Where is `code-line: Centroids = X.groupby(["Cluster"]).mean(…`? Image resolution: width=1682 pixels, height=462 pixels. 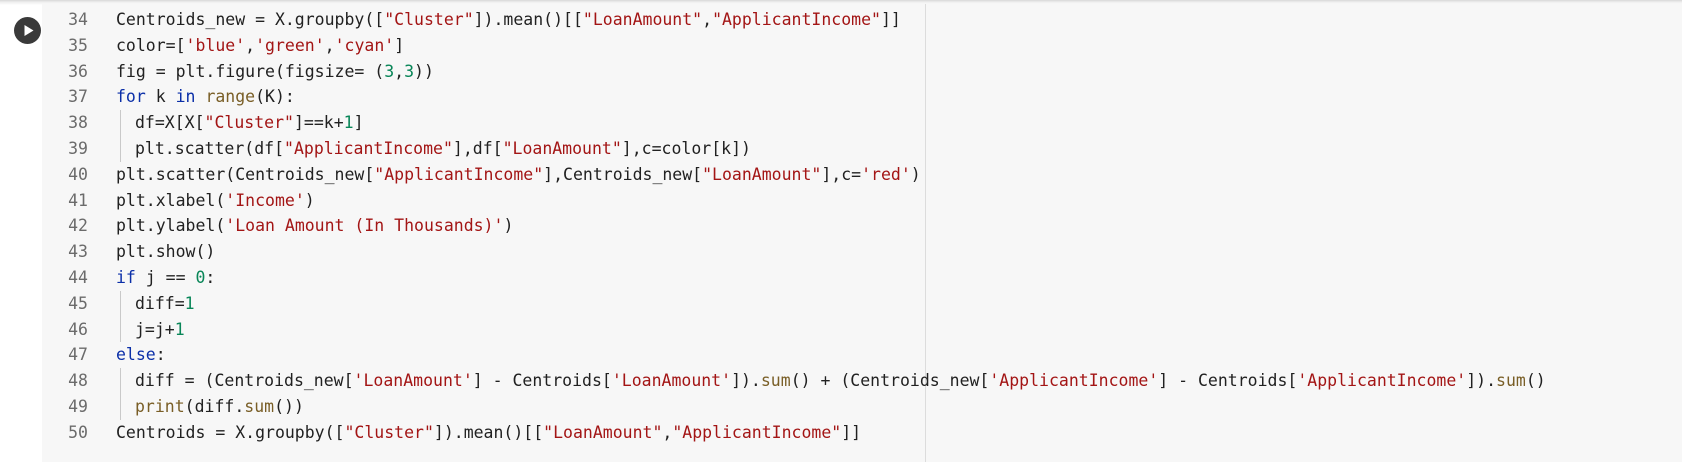 code-line: Centroids = X.groupby(["Cluster"]).mean(… is located at coordinates (896, 433).